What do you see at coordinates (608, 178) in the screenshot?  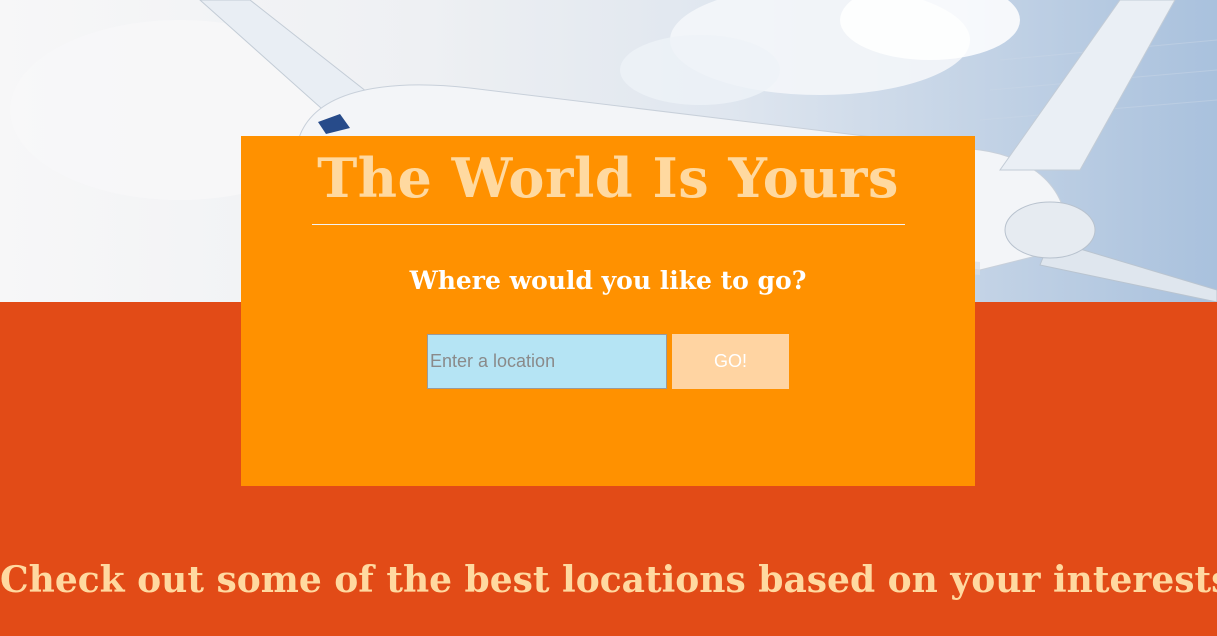 I see `page-title: The World Is Yours` at bounding box center [608, 178].